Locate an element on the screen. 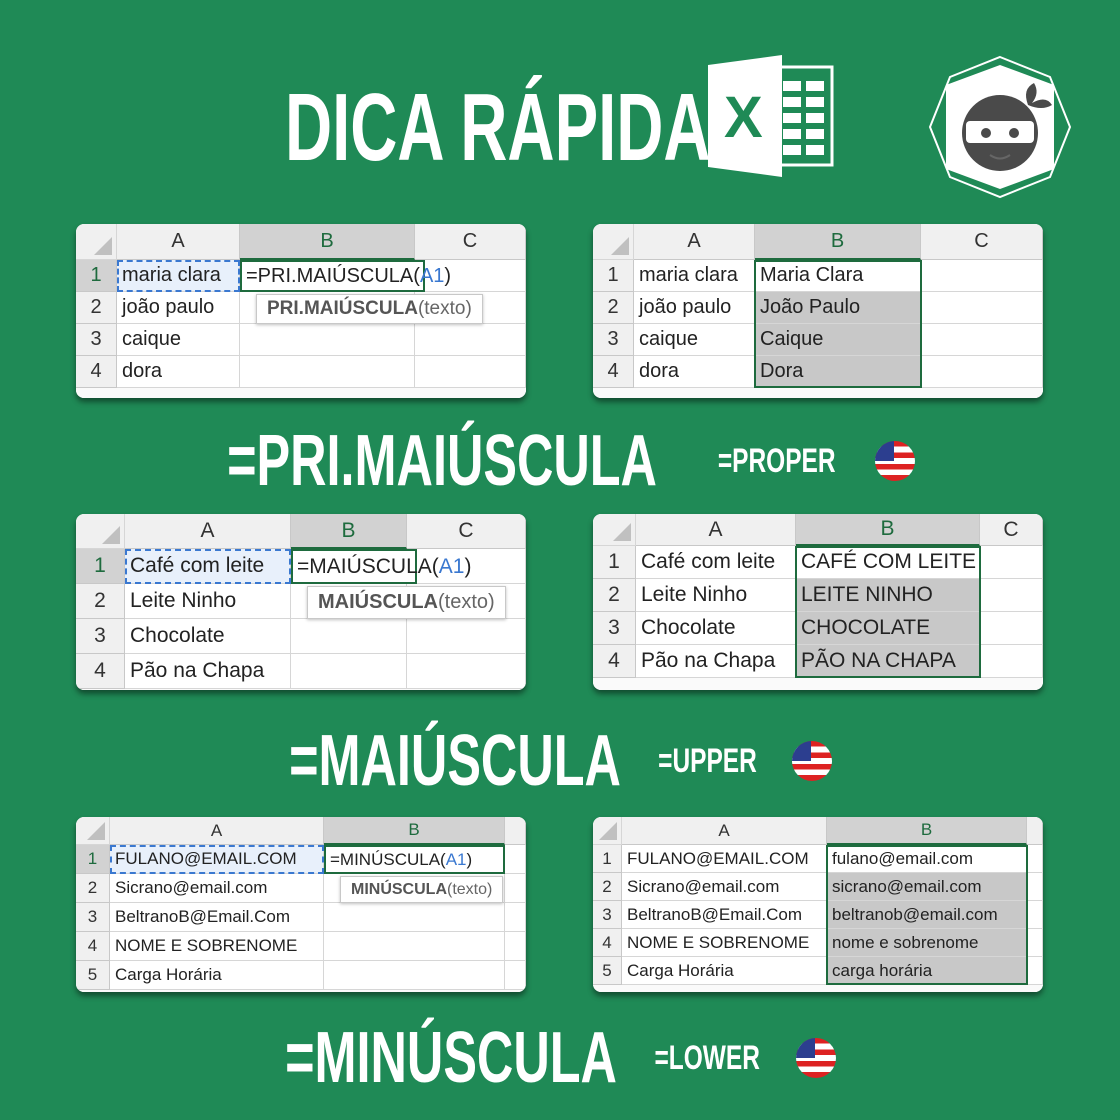  cell-b5 is located at coordinates (414, 975).